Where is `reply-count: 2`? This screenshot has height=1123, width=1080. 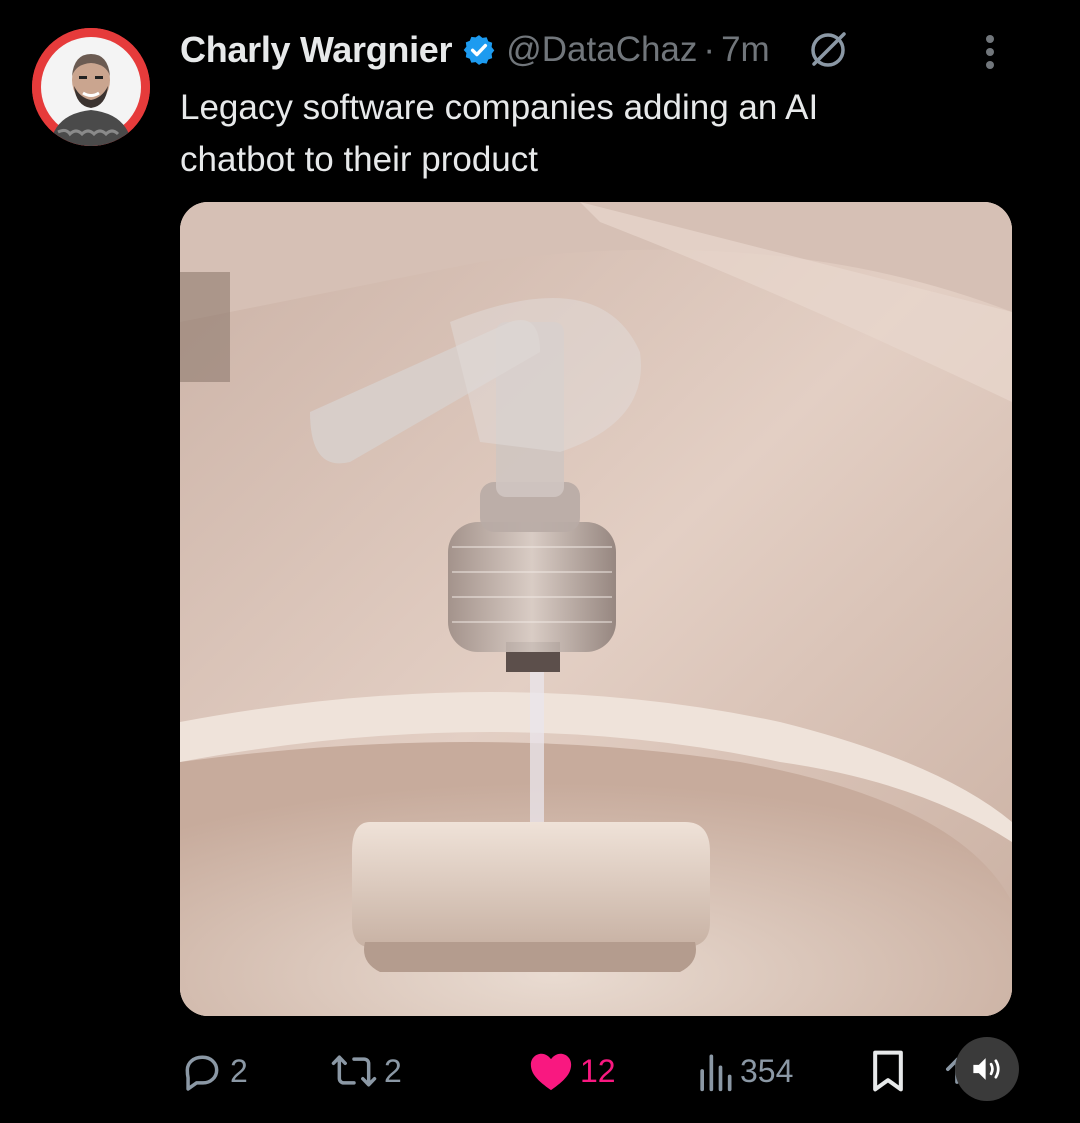 reply-count: 2 is located at coordinates (239, 1070).